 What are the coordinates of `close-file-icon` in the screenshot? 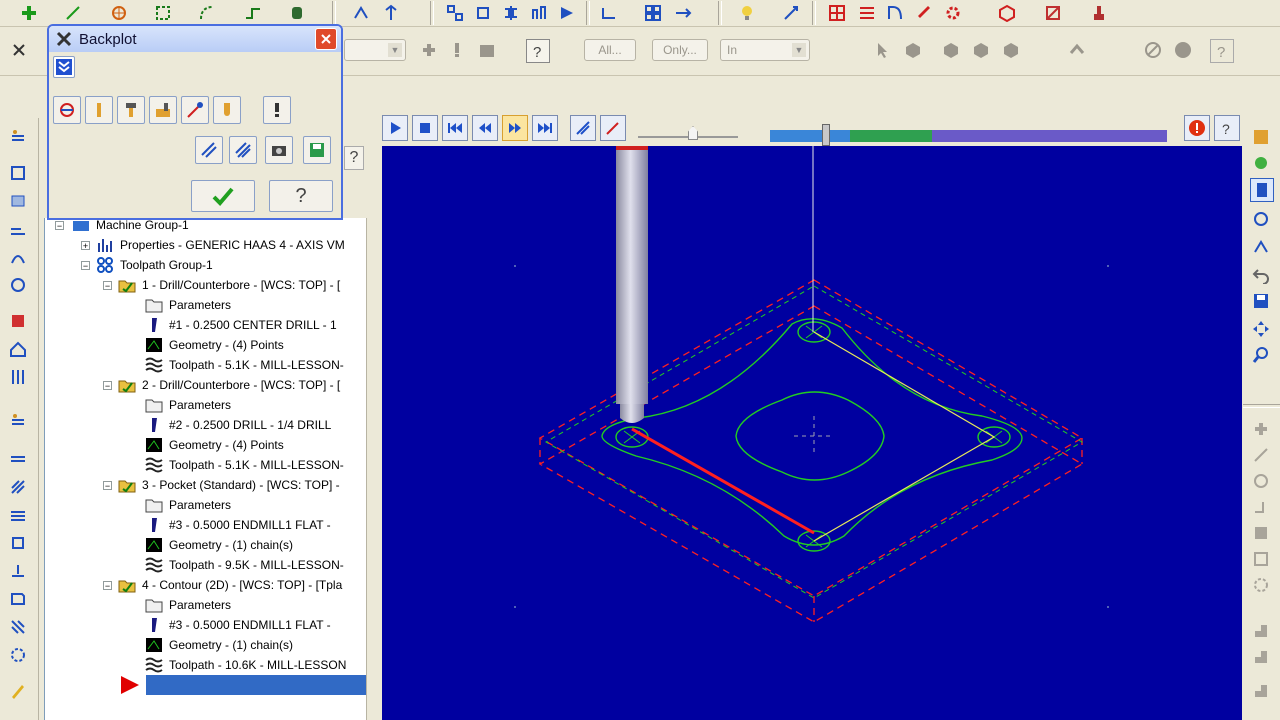 It's located at (19, 50).